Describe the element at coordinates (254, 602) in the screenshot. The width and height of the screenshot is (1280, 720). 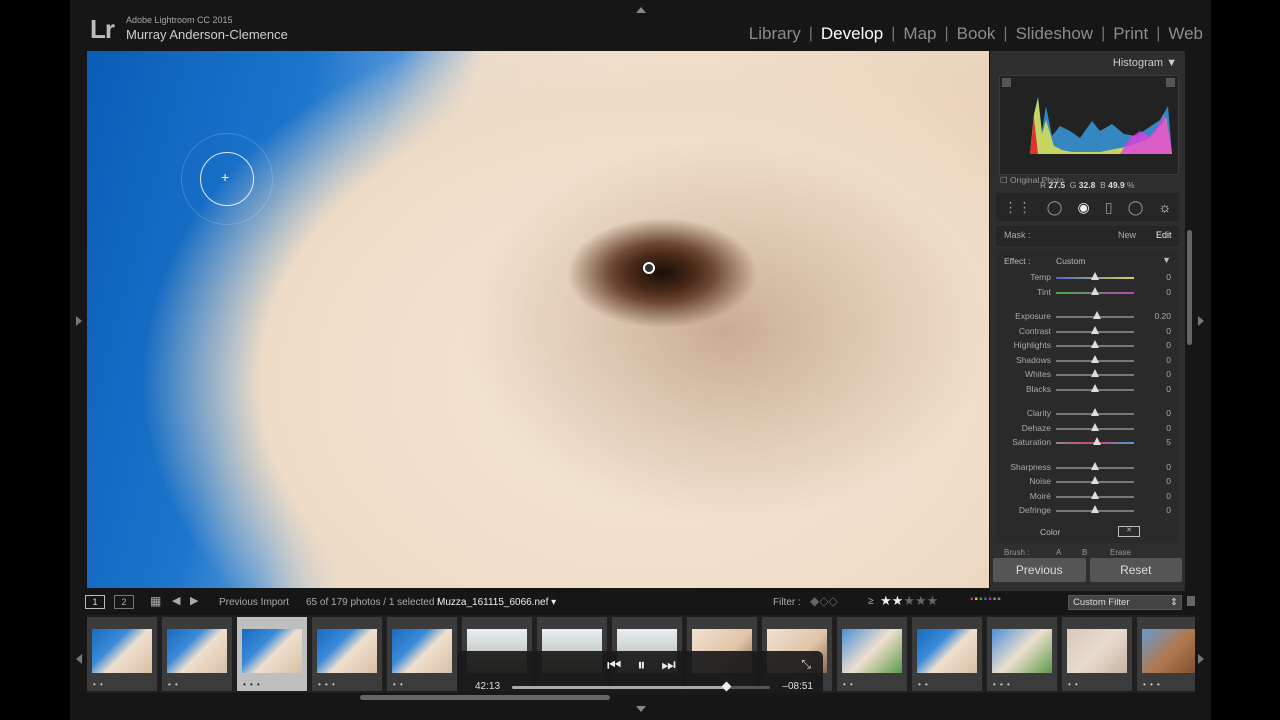
I see `filmstrip-source: Previous Import` at that location.